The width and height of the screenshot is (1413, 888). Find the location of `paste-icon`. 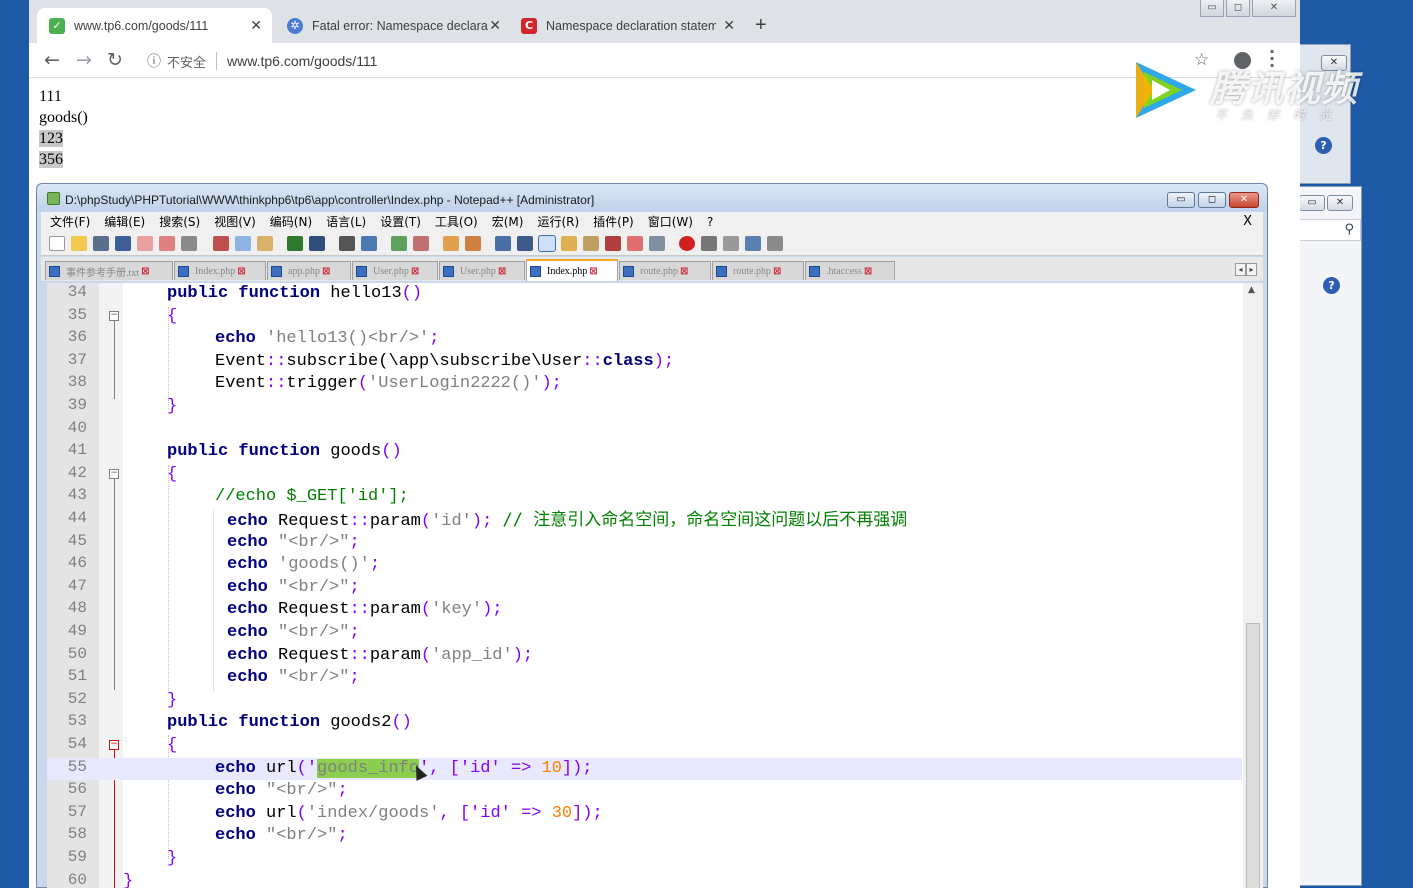

paste-icon is located at coordinates (265, 243).